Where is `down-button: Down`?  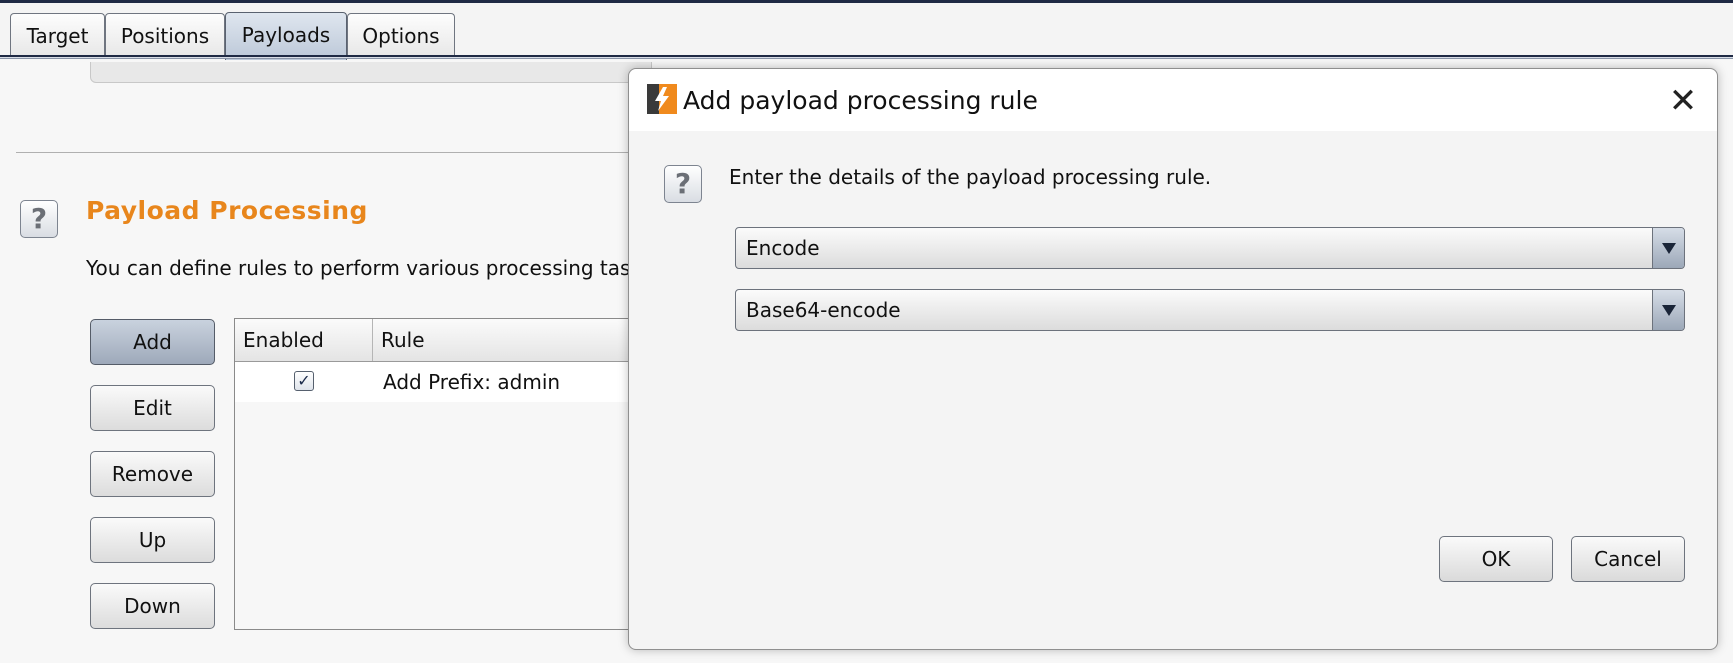
down-button: Down is located at coordinates (152, 606).